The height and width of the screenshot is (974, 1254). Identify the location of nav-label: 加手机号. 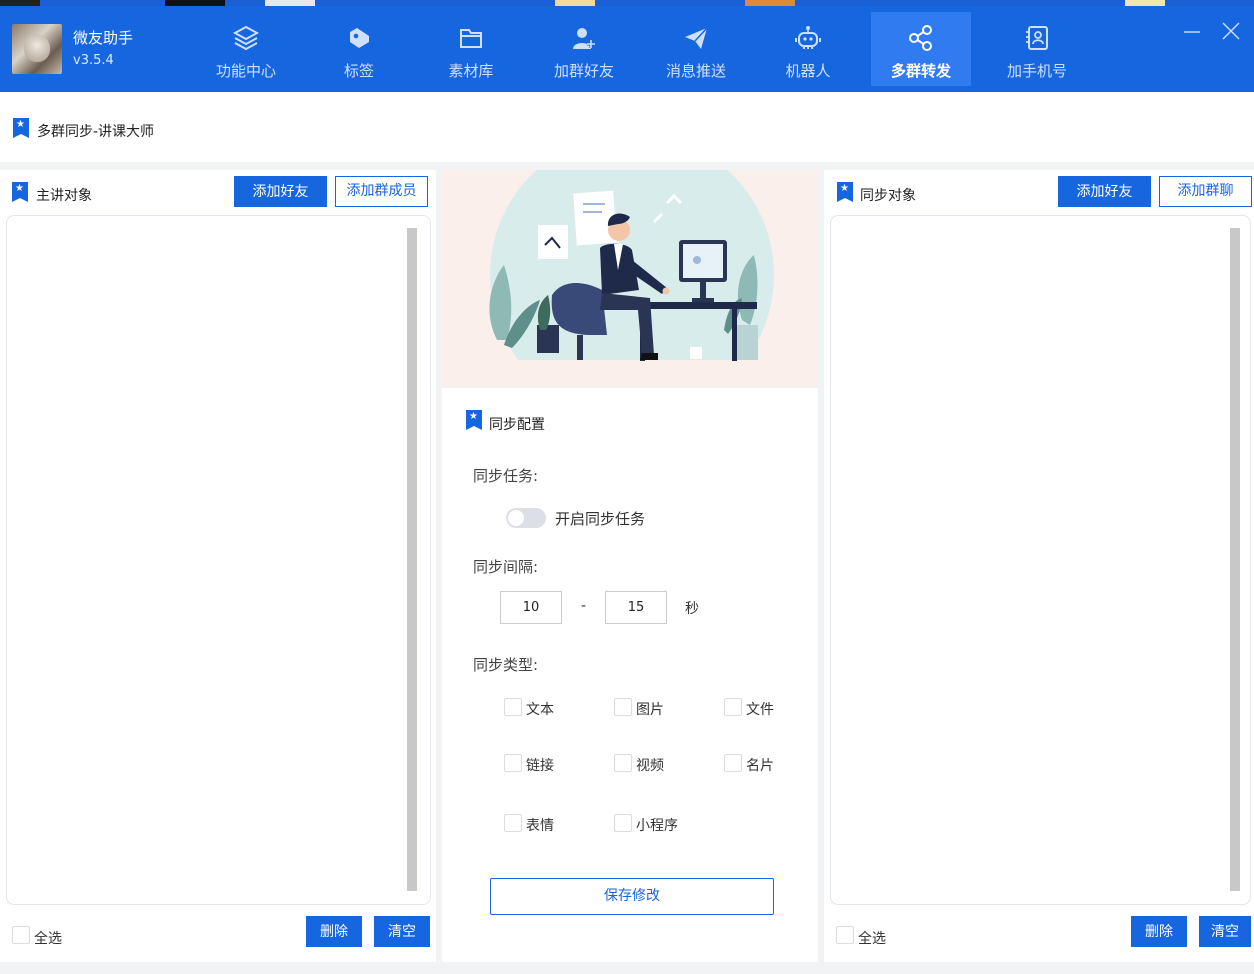
(1036, 71).